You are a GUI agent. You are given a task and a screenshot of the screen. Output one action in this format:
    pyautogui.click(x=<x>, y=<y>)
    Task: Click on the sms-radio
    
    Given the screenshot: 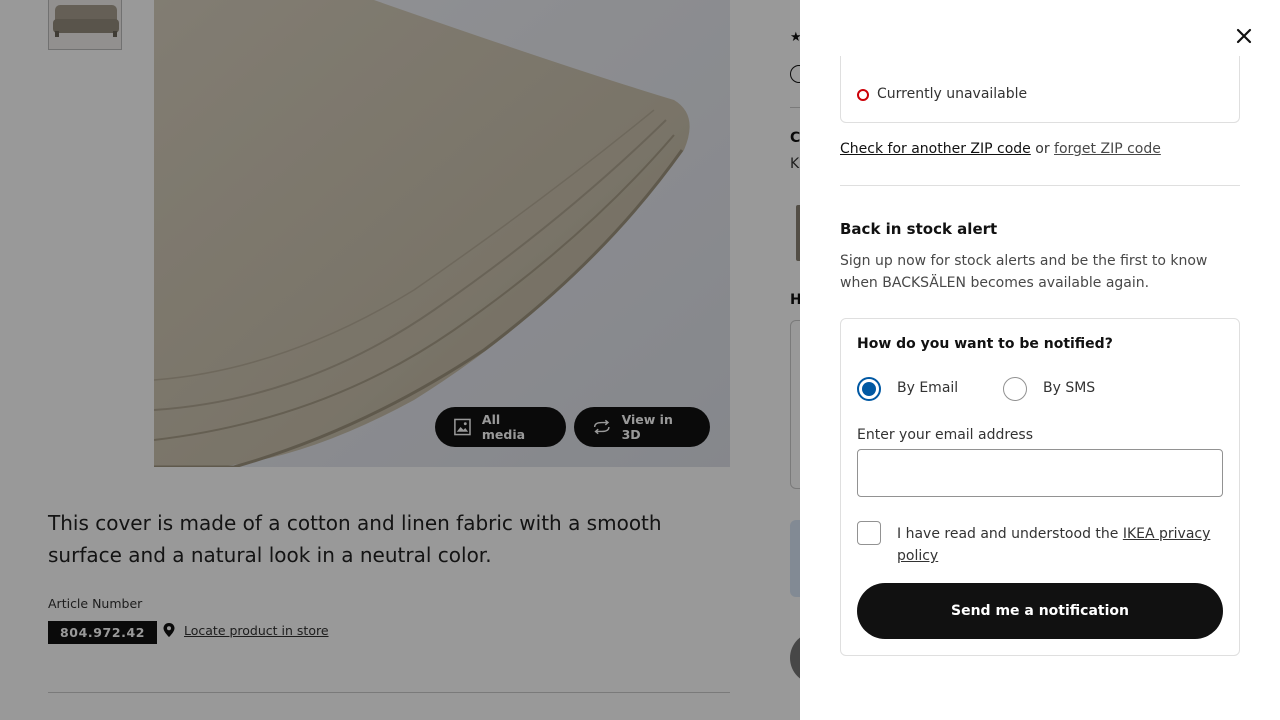 What is the action you would take?
    pyautogui.click(x=1015, y=389)
    